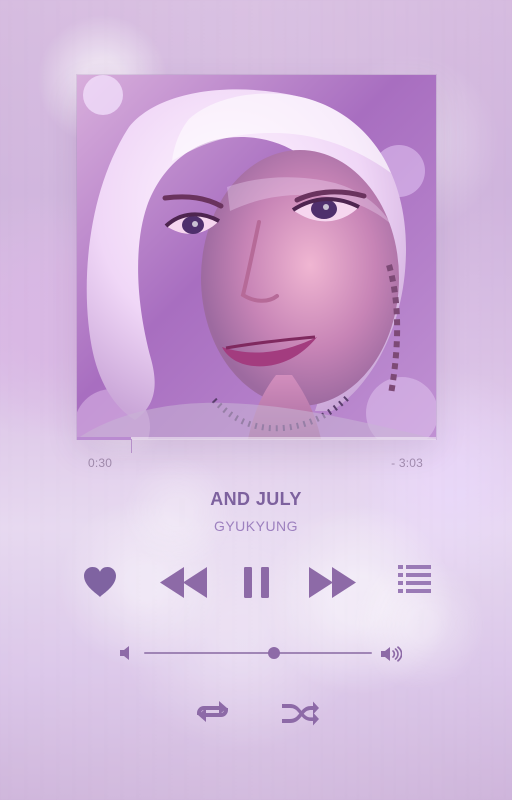 This screenshot has width=512, height=800. Describe the element at coordinates (332, 582) in the screenshot. I see `forward-icon` at that location.